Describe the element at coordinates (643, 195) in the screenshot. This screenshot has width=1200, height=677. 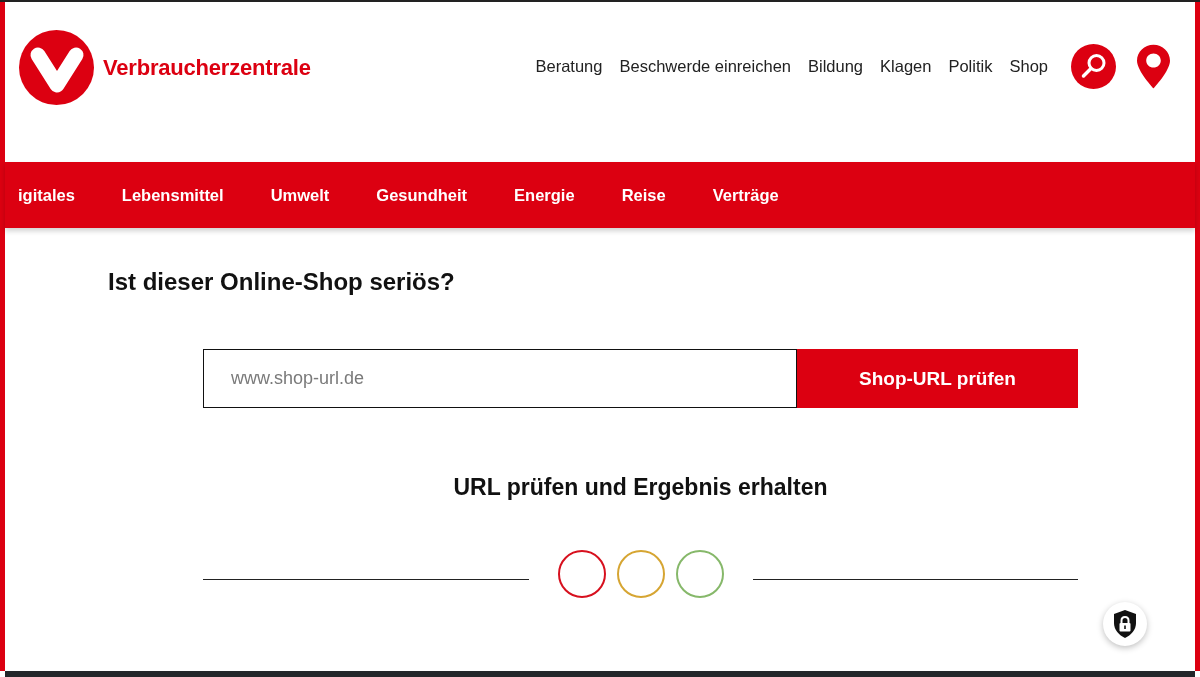
I see `category-link: Reise` at that location.